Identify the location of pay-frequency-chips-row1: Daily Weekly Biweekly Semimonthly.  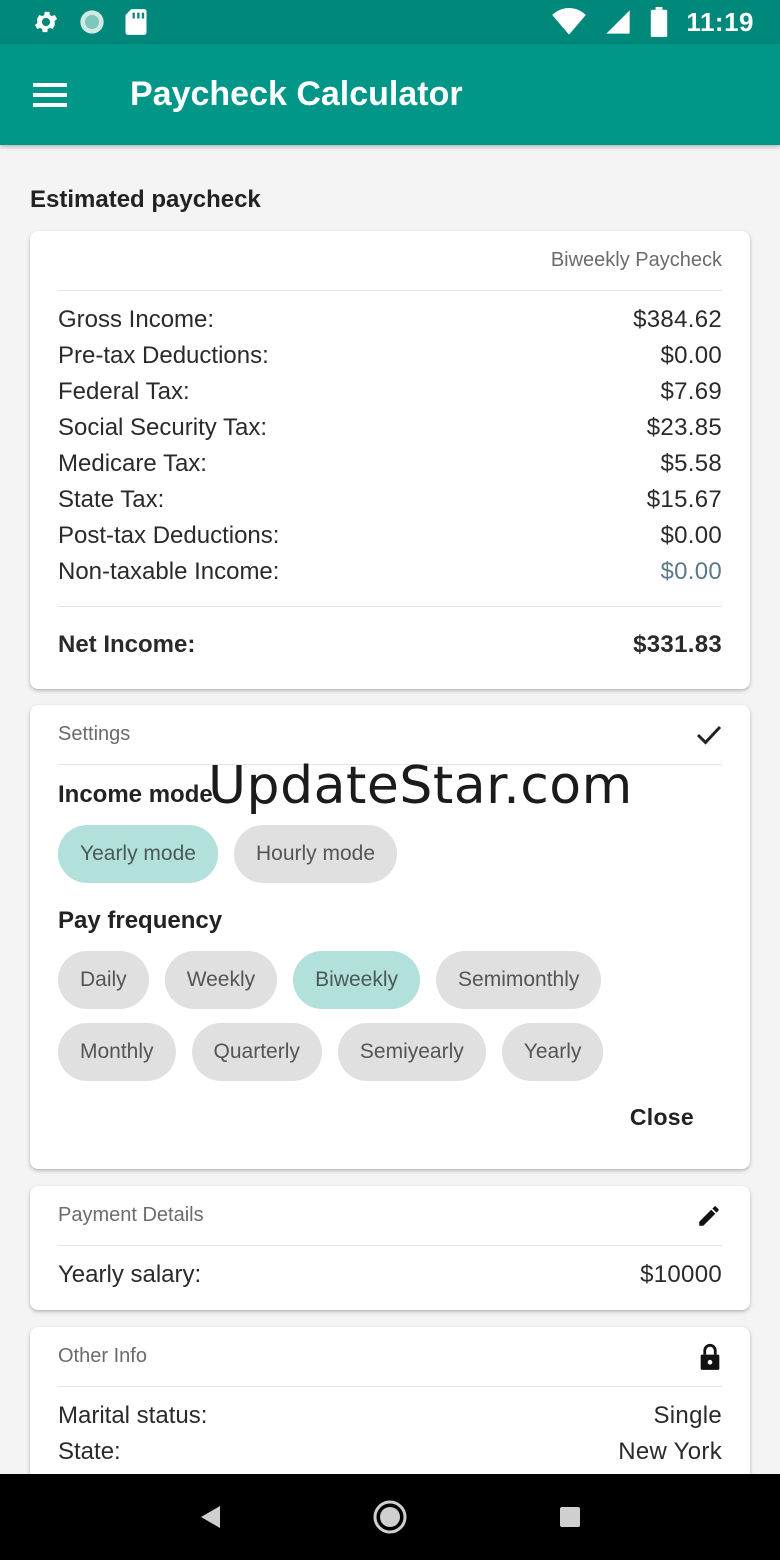
(390, 980).